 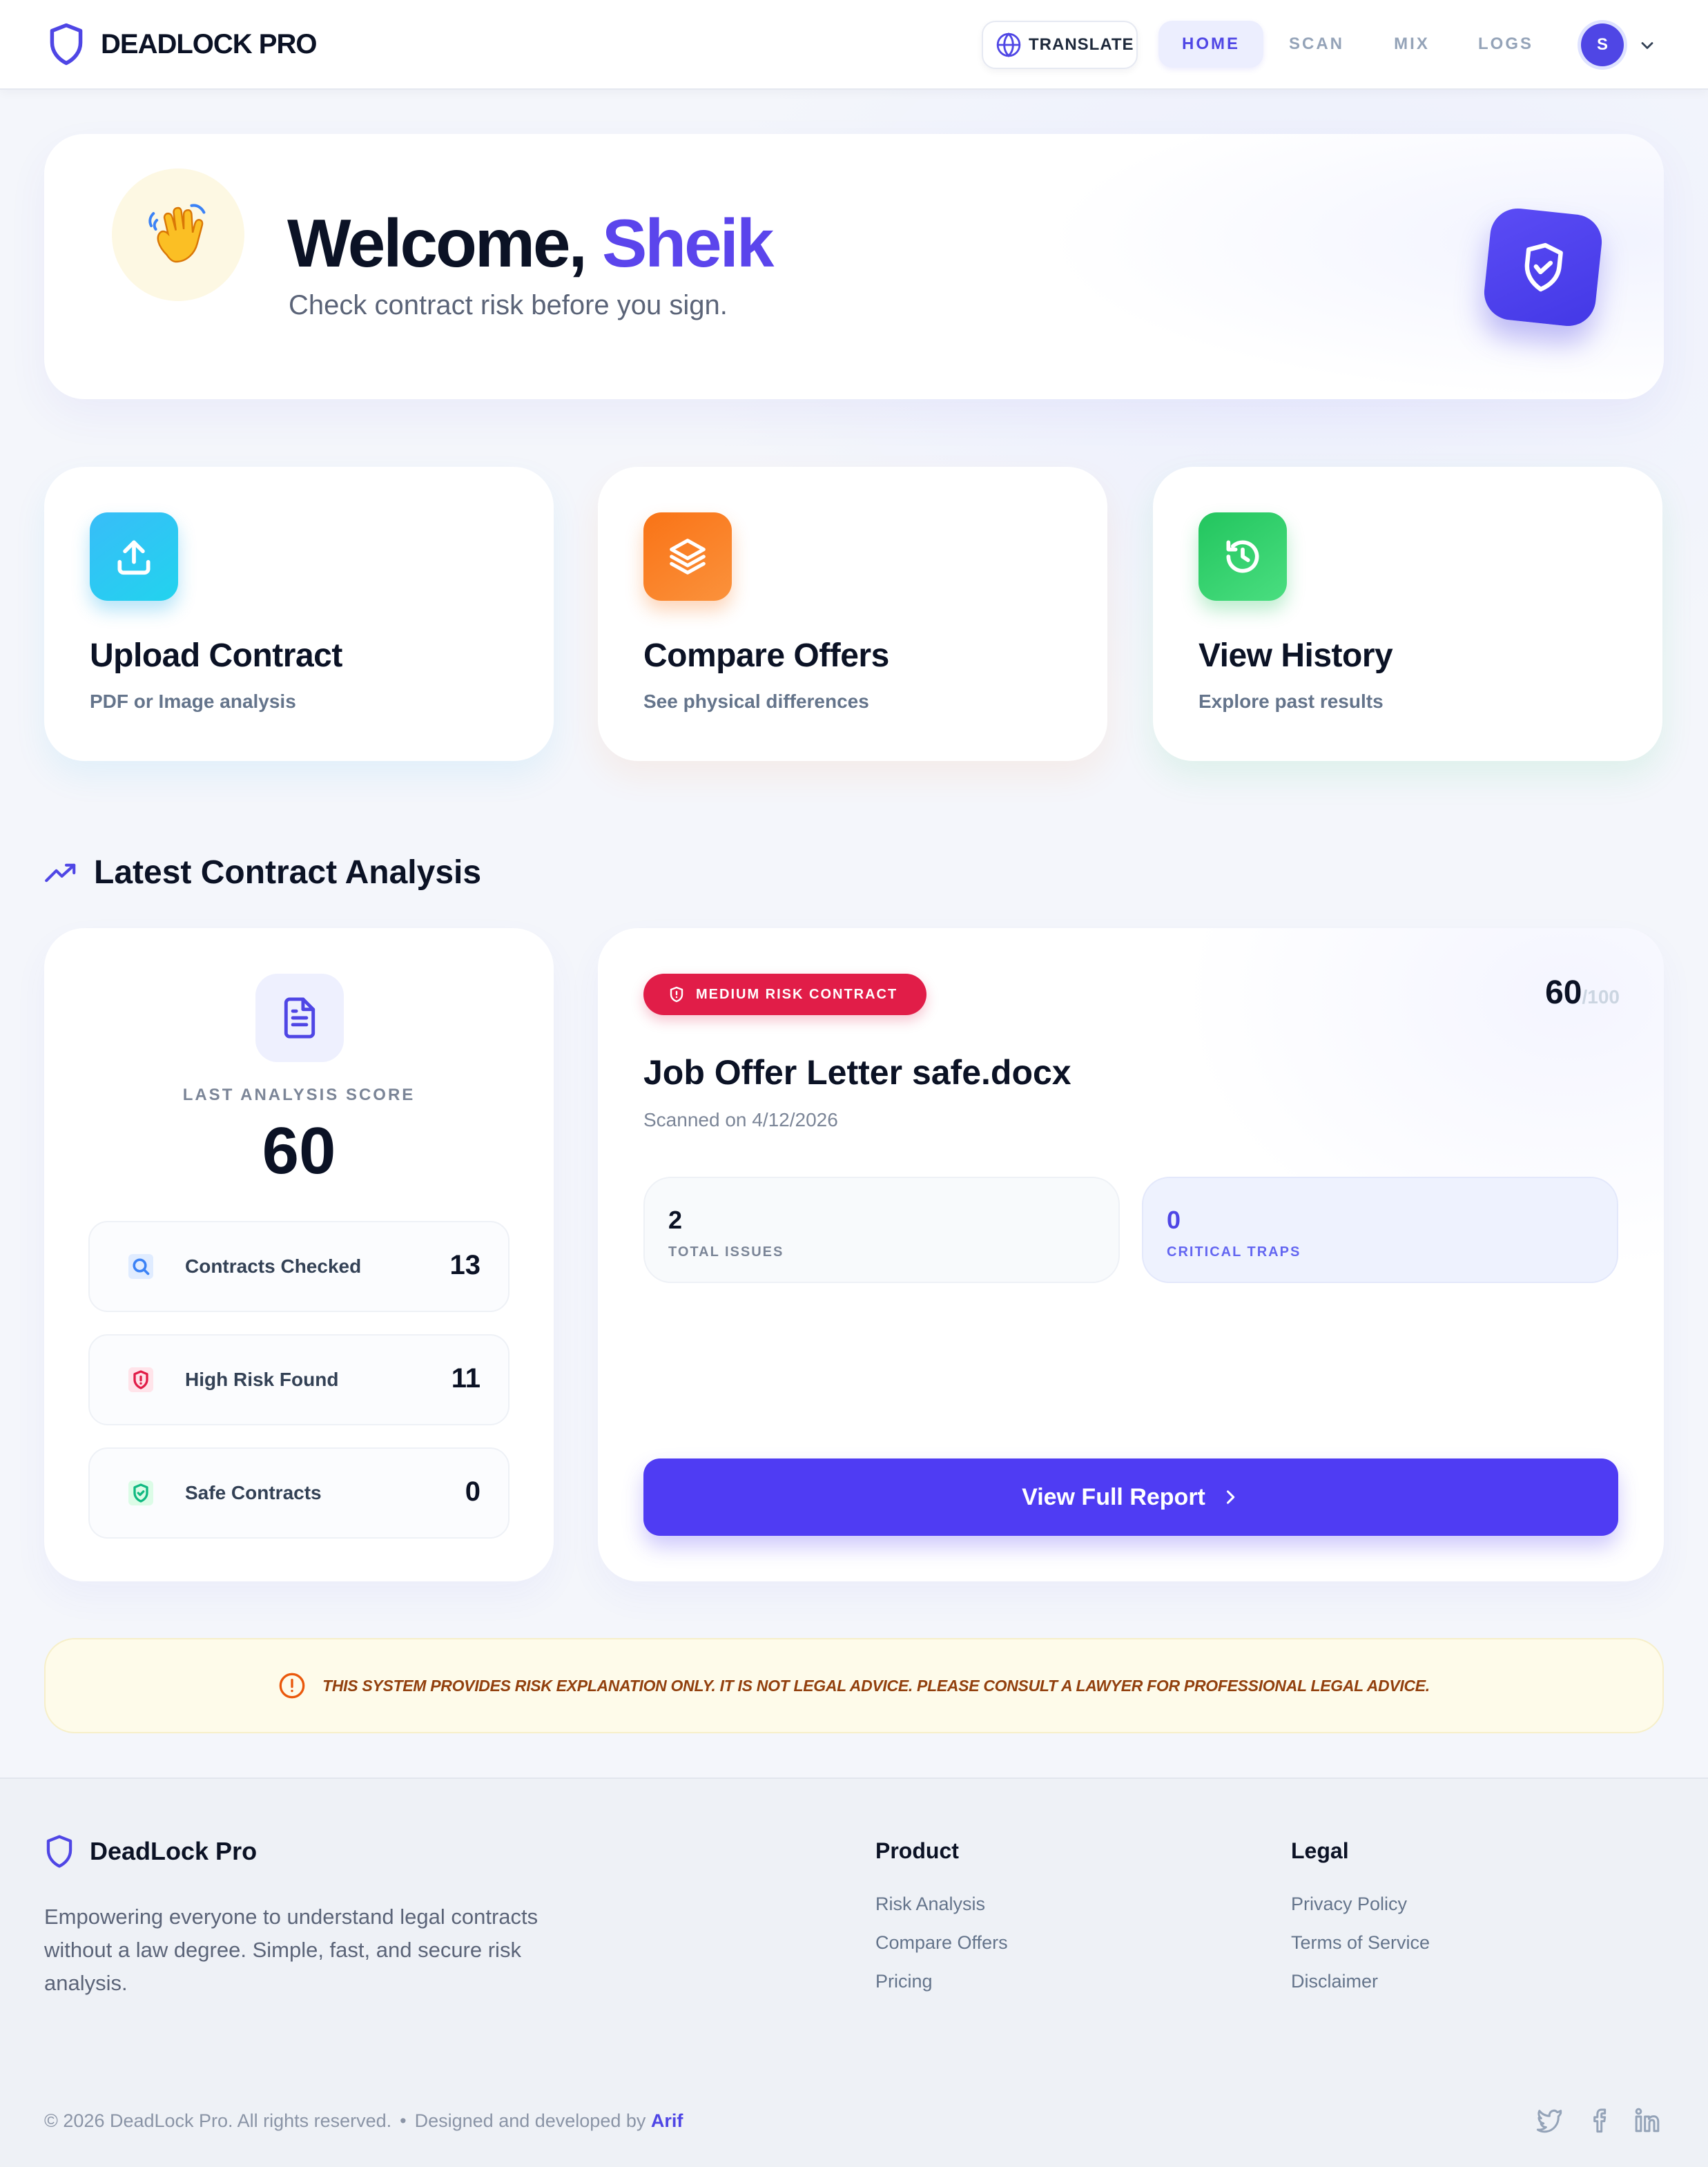 I want to click on metric-value: 0, so click(x=1174, y=1220).